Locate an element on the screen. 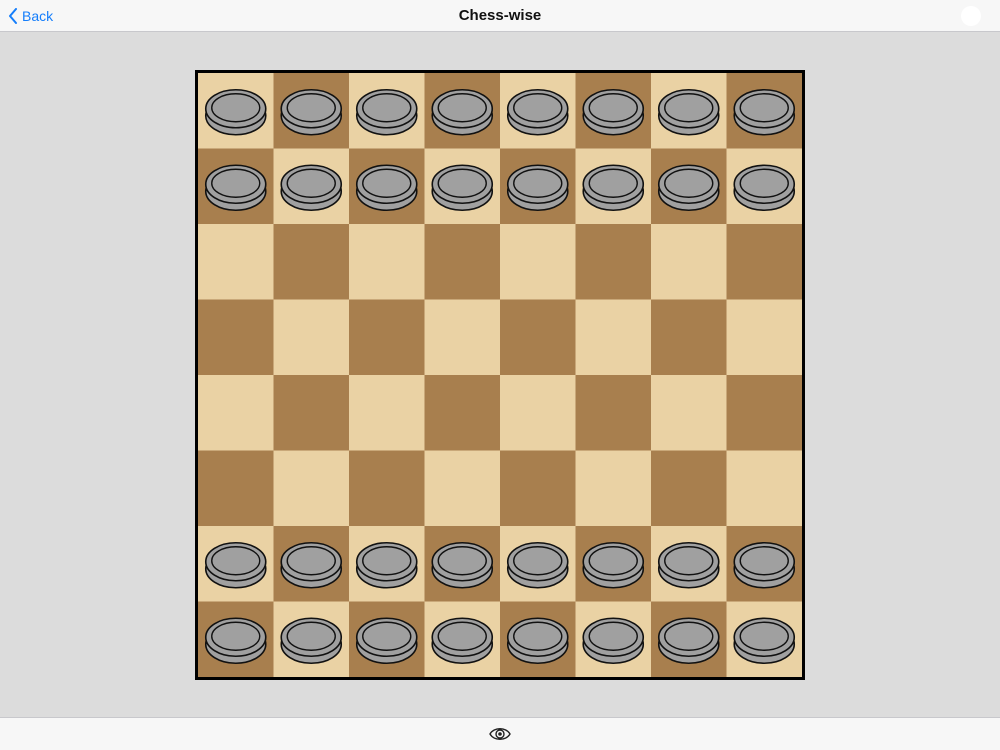  status-circle-icon is located at coordinates (971, 16).